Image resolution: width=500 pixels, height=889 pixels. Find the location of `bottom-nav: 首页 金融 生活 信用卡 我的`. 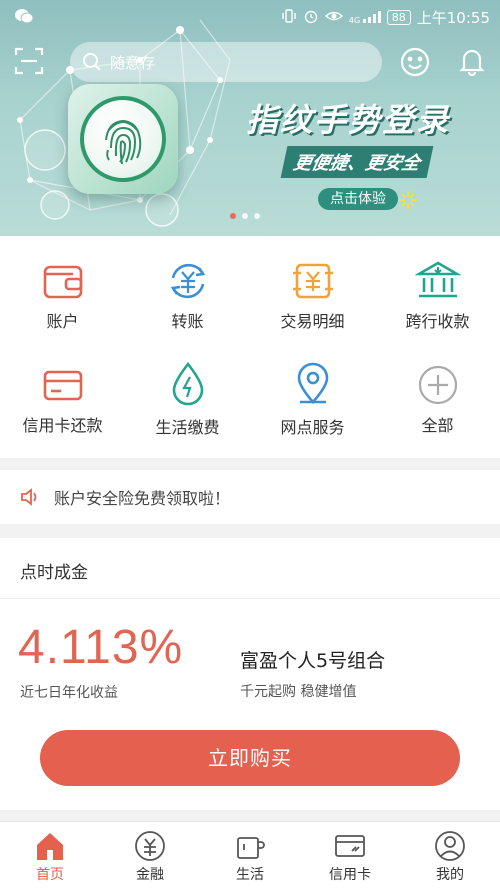

bottom-nav: 首页 金融 生活 信用卡 我的 is located at coordinates (250, 855).